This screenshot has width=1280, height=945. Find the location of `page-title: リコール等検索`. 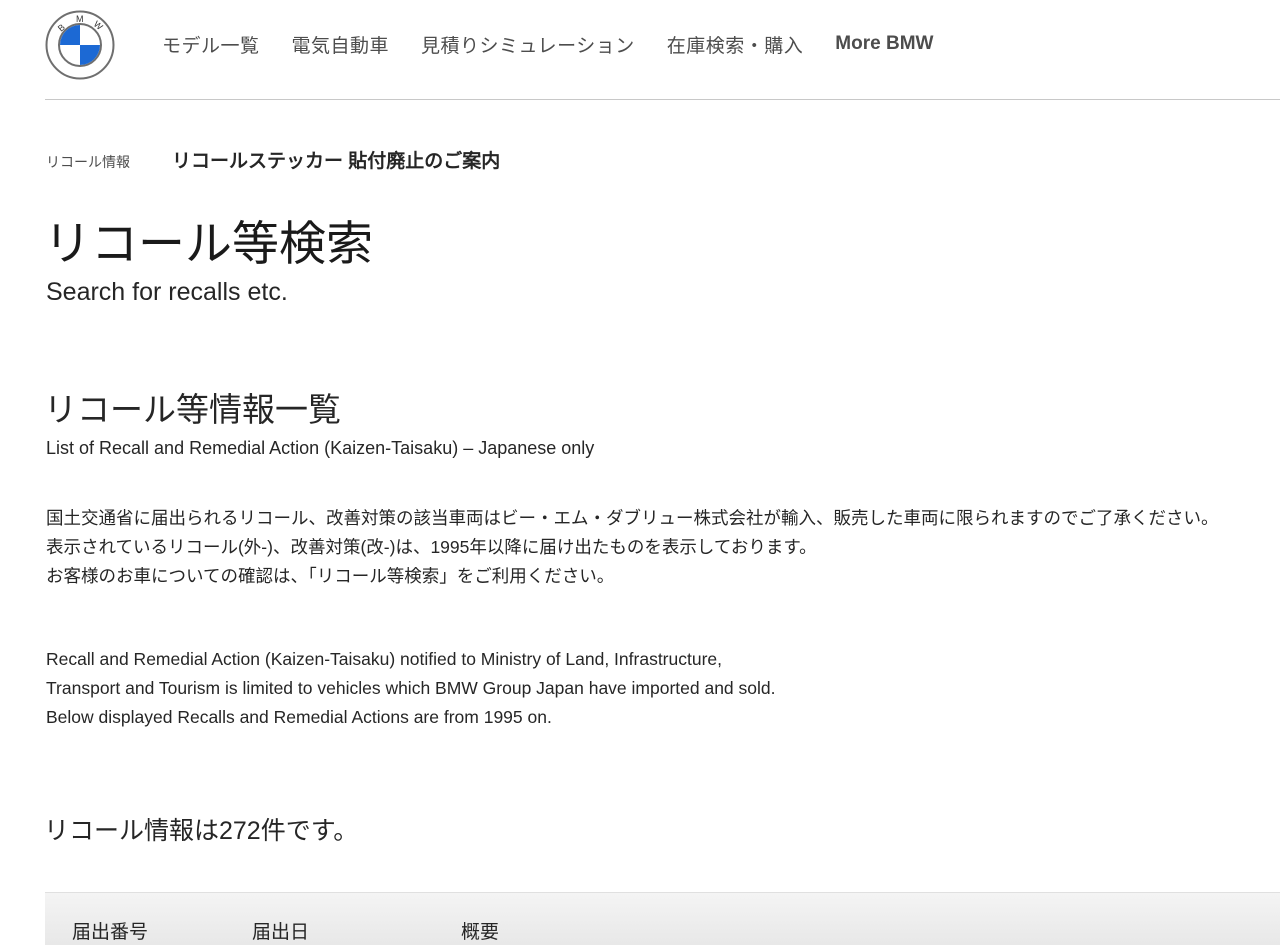

page-title: リコール等検索 is located at coordinates (208, 243).